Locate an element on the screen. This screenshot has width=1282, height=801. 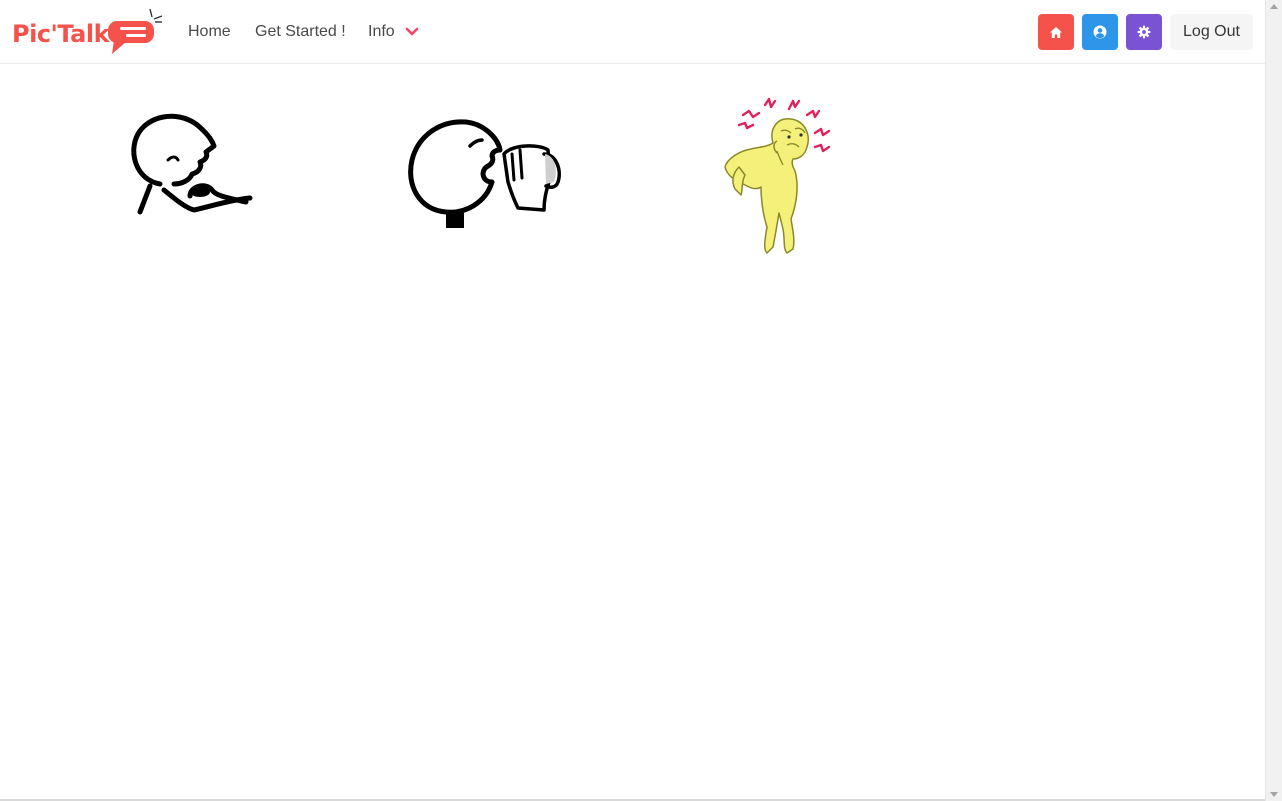
pictogram-pain is located at coordinates (775, 177).